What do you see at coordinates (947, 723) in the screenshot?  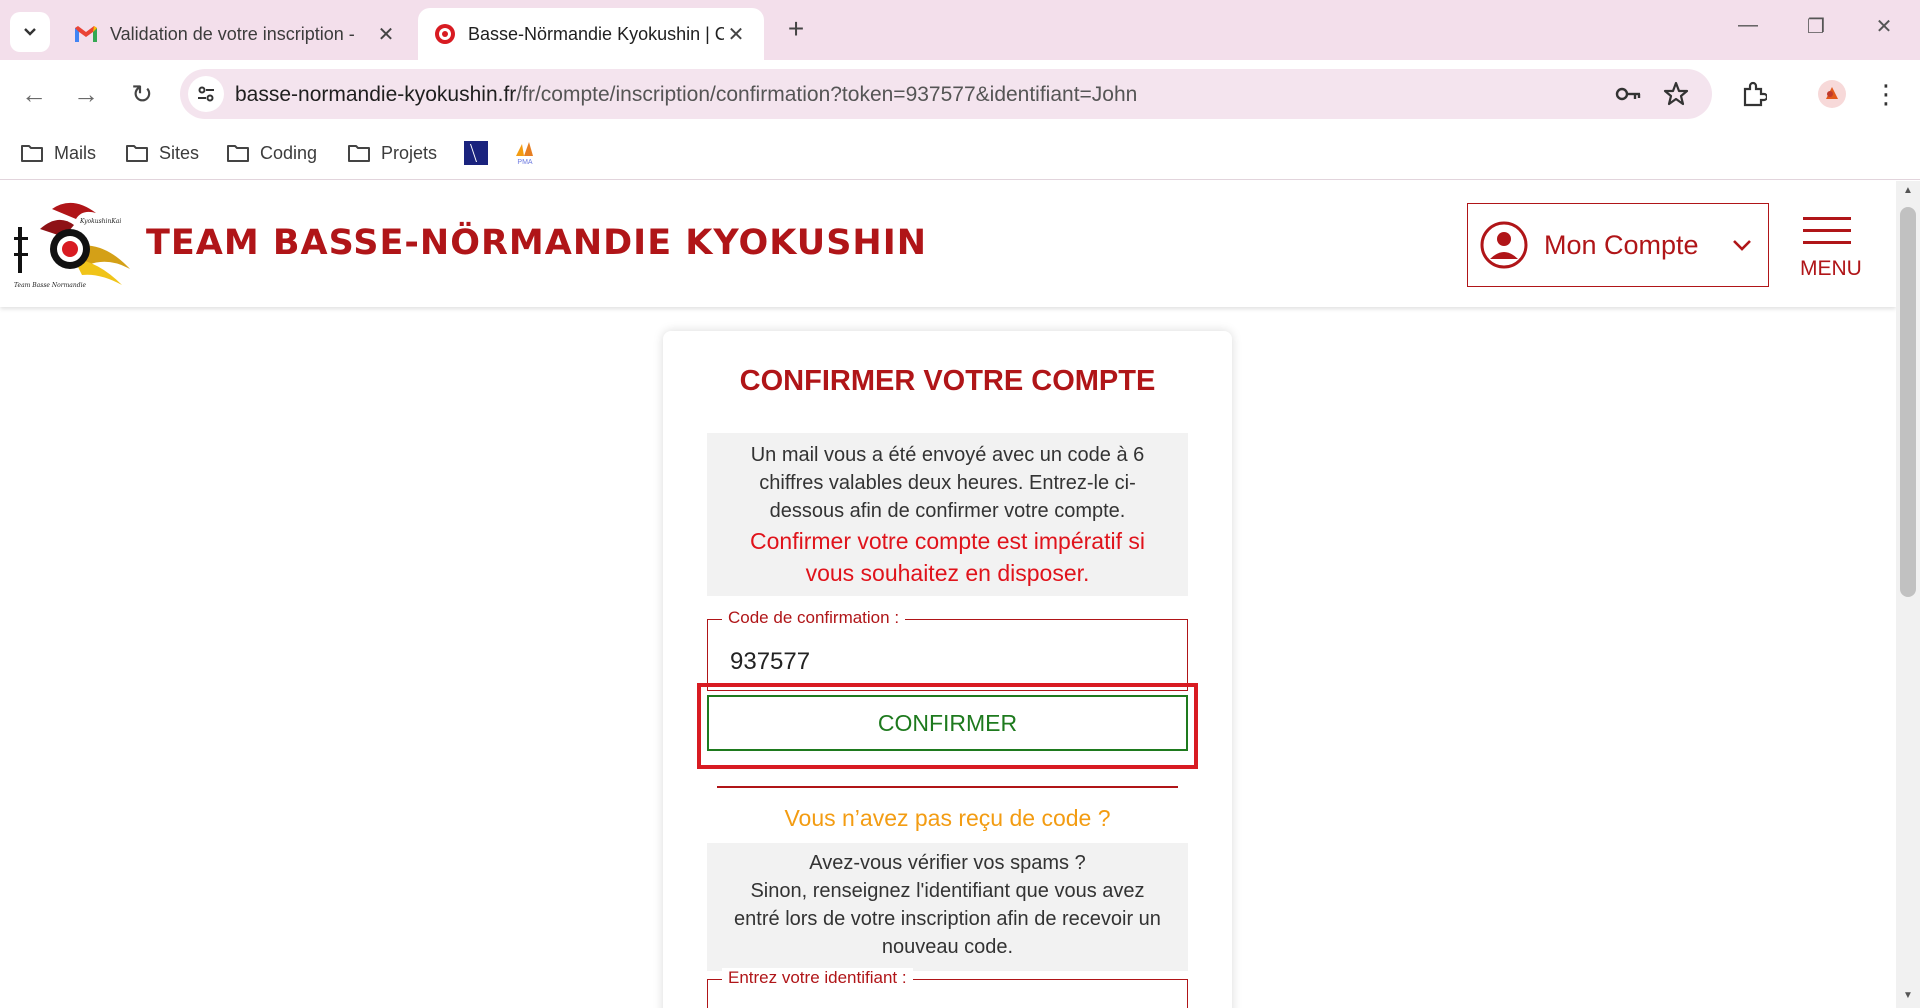 I see `confirm-button: CONFIRMER` at bounding box center [947, 723].